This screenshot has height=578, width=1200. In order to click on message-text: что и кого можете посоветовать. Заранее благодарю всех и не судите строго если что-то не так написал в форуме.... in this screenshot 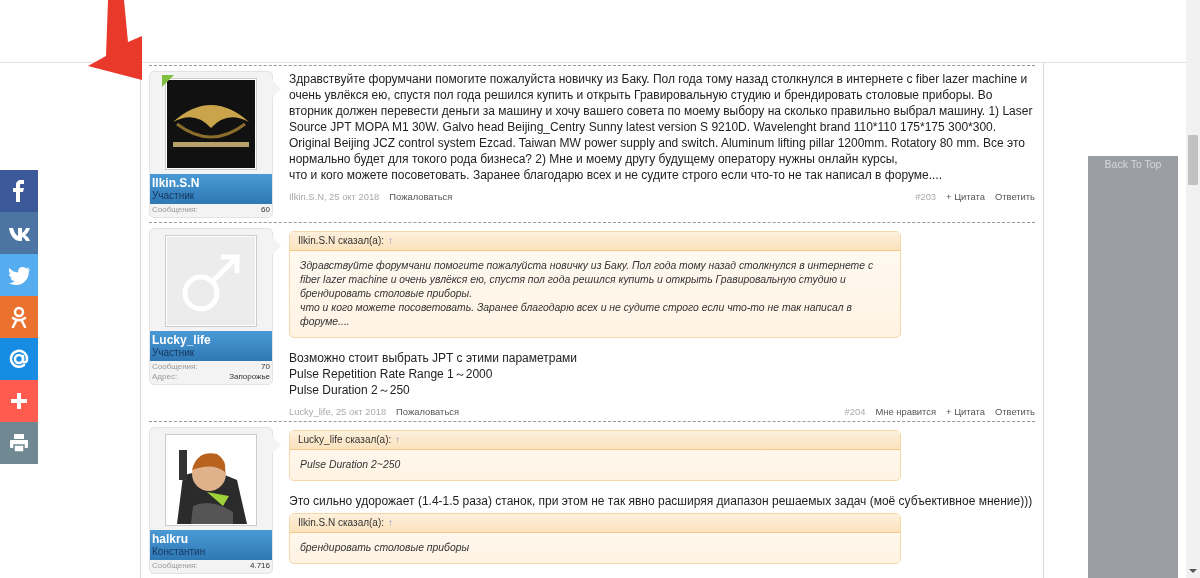, I will do `click(616, 175)`.